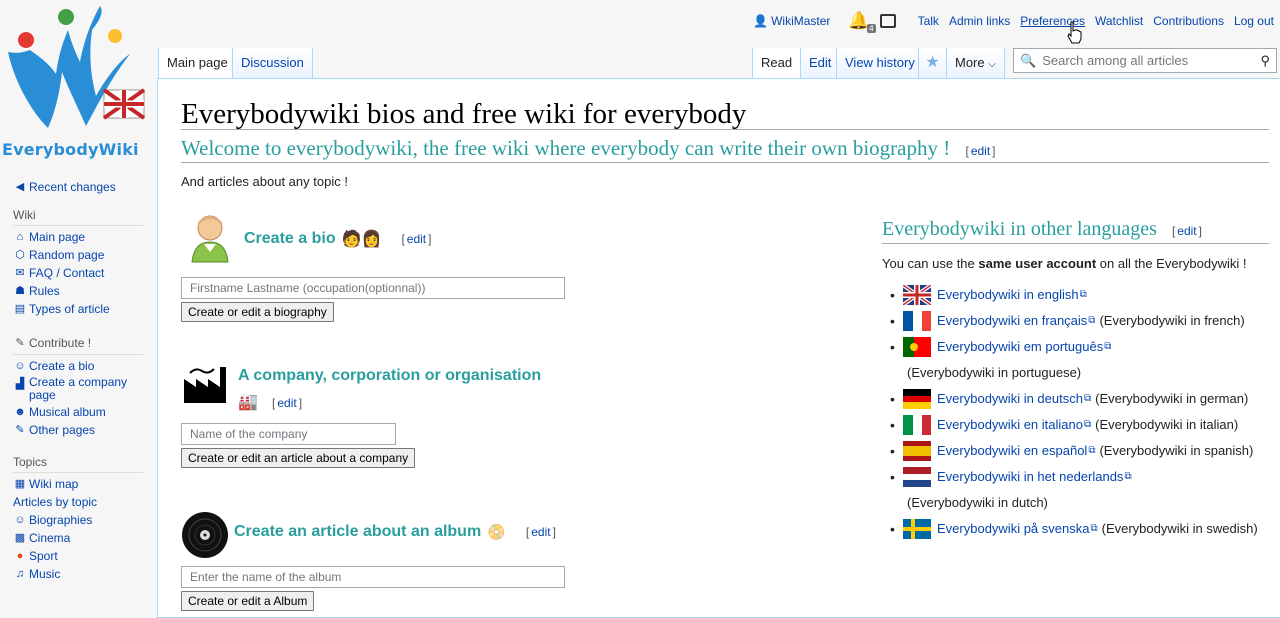 The image size is (1280, 618). Describe the element at coordinates (1012, 321) in the screenshot. I see `language-link: Everybodywiki en français` at that location.